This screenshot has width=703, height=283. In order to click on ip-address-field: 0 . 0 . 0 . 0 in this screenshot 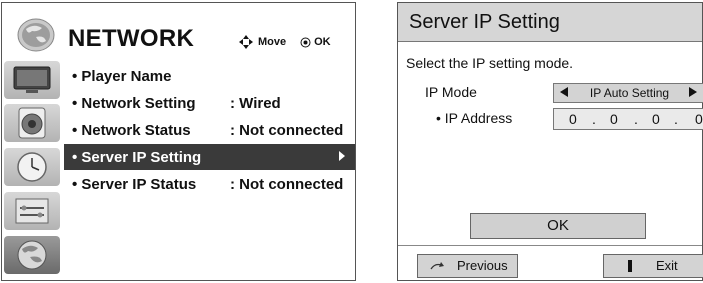, I will do `click(628, 119)`.